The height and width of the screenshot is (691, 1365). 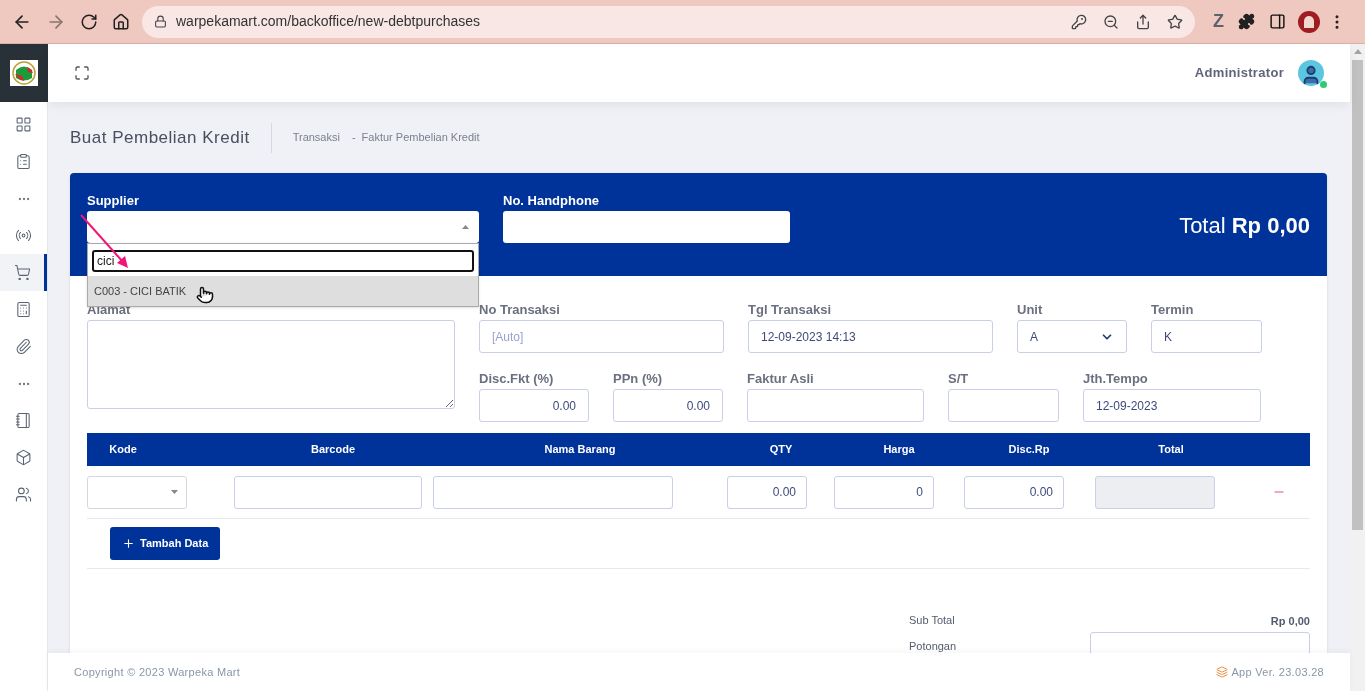 What do you see at coordinates (517, 379) in the screenshot?
I see `field-label: Disc.Fkt (%)` at bounding box center [517, 379].